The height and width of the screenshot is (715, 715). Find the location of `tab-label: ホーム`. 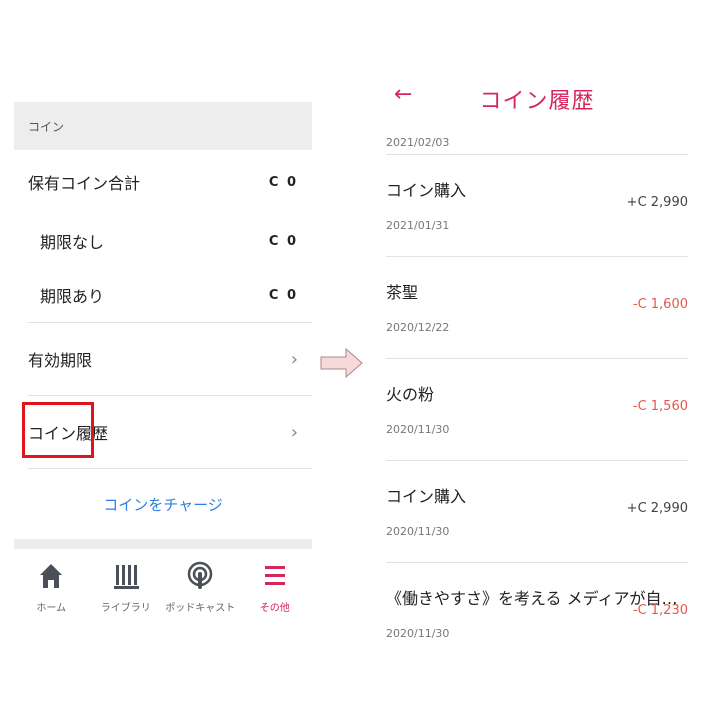

tab-label: ホーム is located at coordinates (51, 608).